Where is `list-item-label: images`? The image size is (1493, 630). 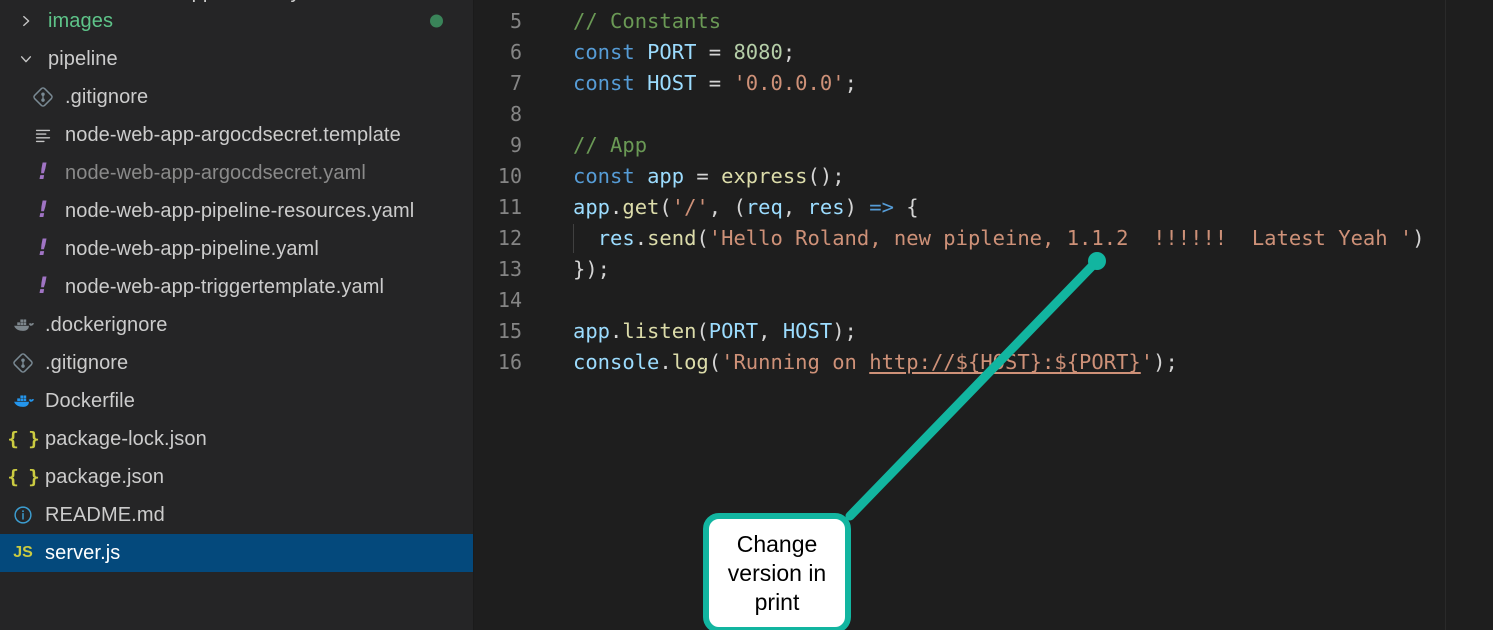 list-item-label: images is located at coordinates (81, 20).